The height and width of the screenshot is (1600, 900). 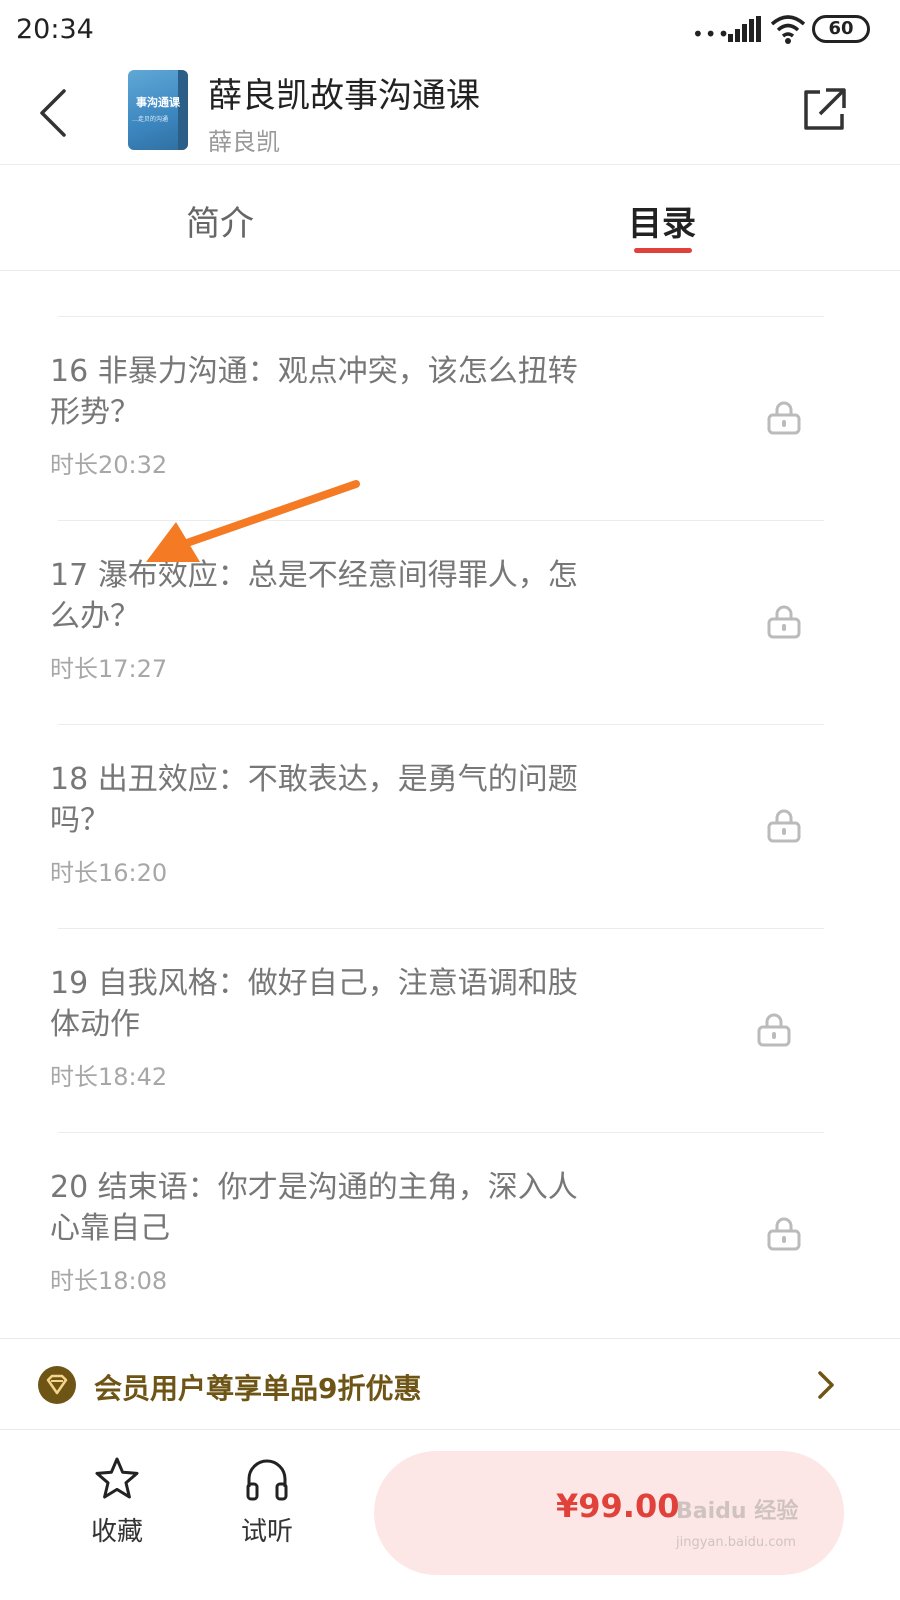 What do you see at coordinates (244, 139) in the screenshot?
I see `course-author: 薛良凯` at bounding box center [244, 139].